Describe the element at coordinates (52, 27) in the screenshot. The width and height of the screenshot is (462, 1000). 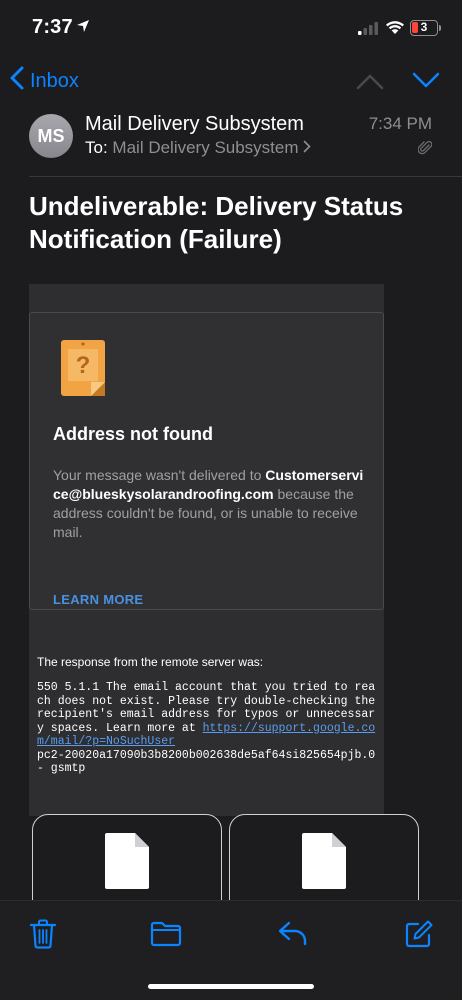
I see `status-time: 7:37` at that location.